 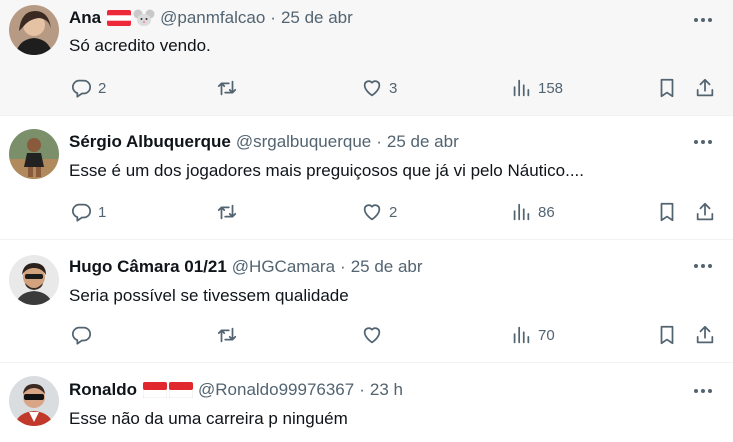 What do you see at coordinates (144, 17) in the screenshot?
I see `mouse-face-emoji` at bounding box center [144, 17].